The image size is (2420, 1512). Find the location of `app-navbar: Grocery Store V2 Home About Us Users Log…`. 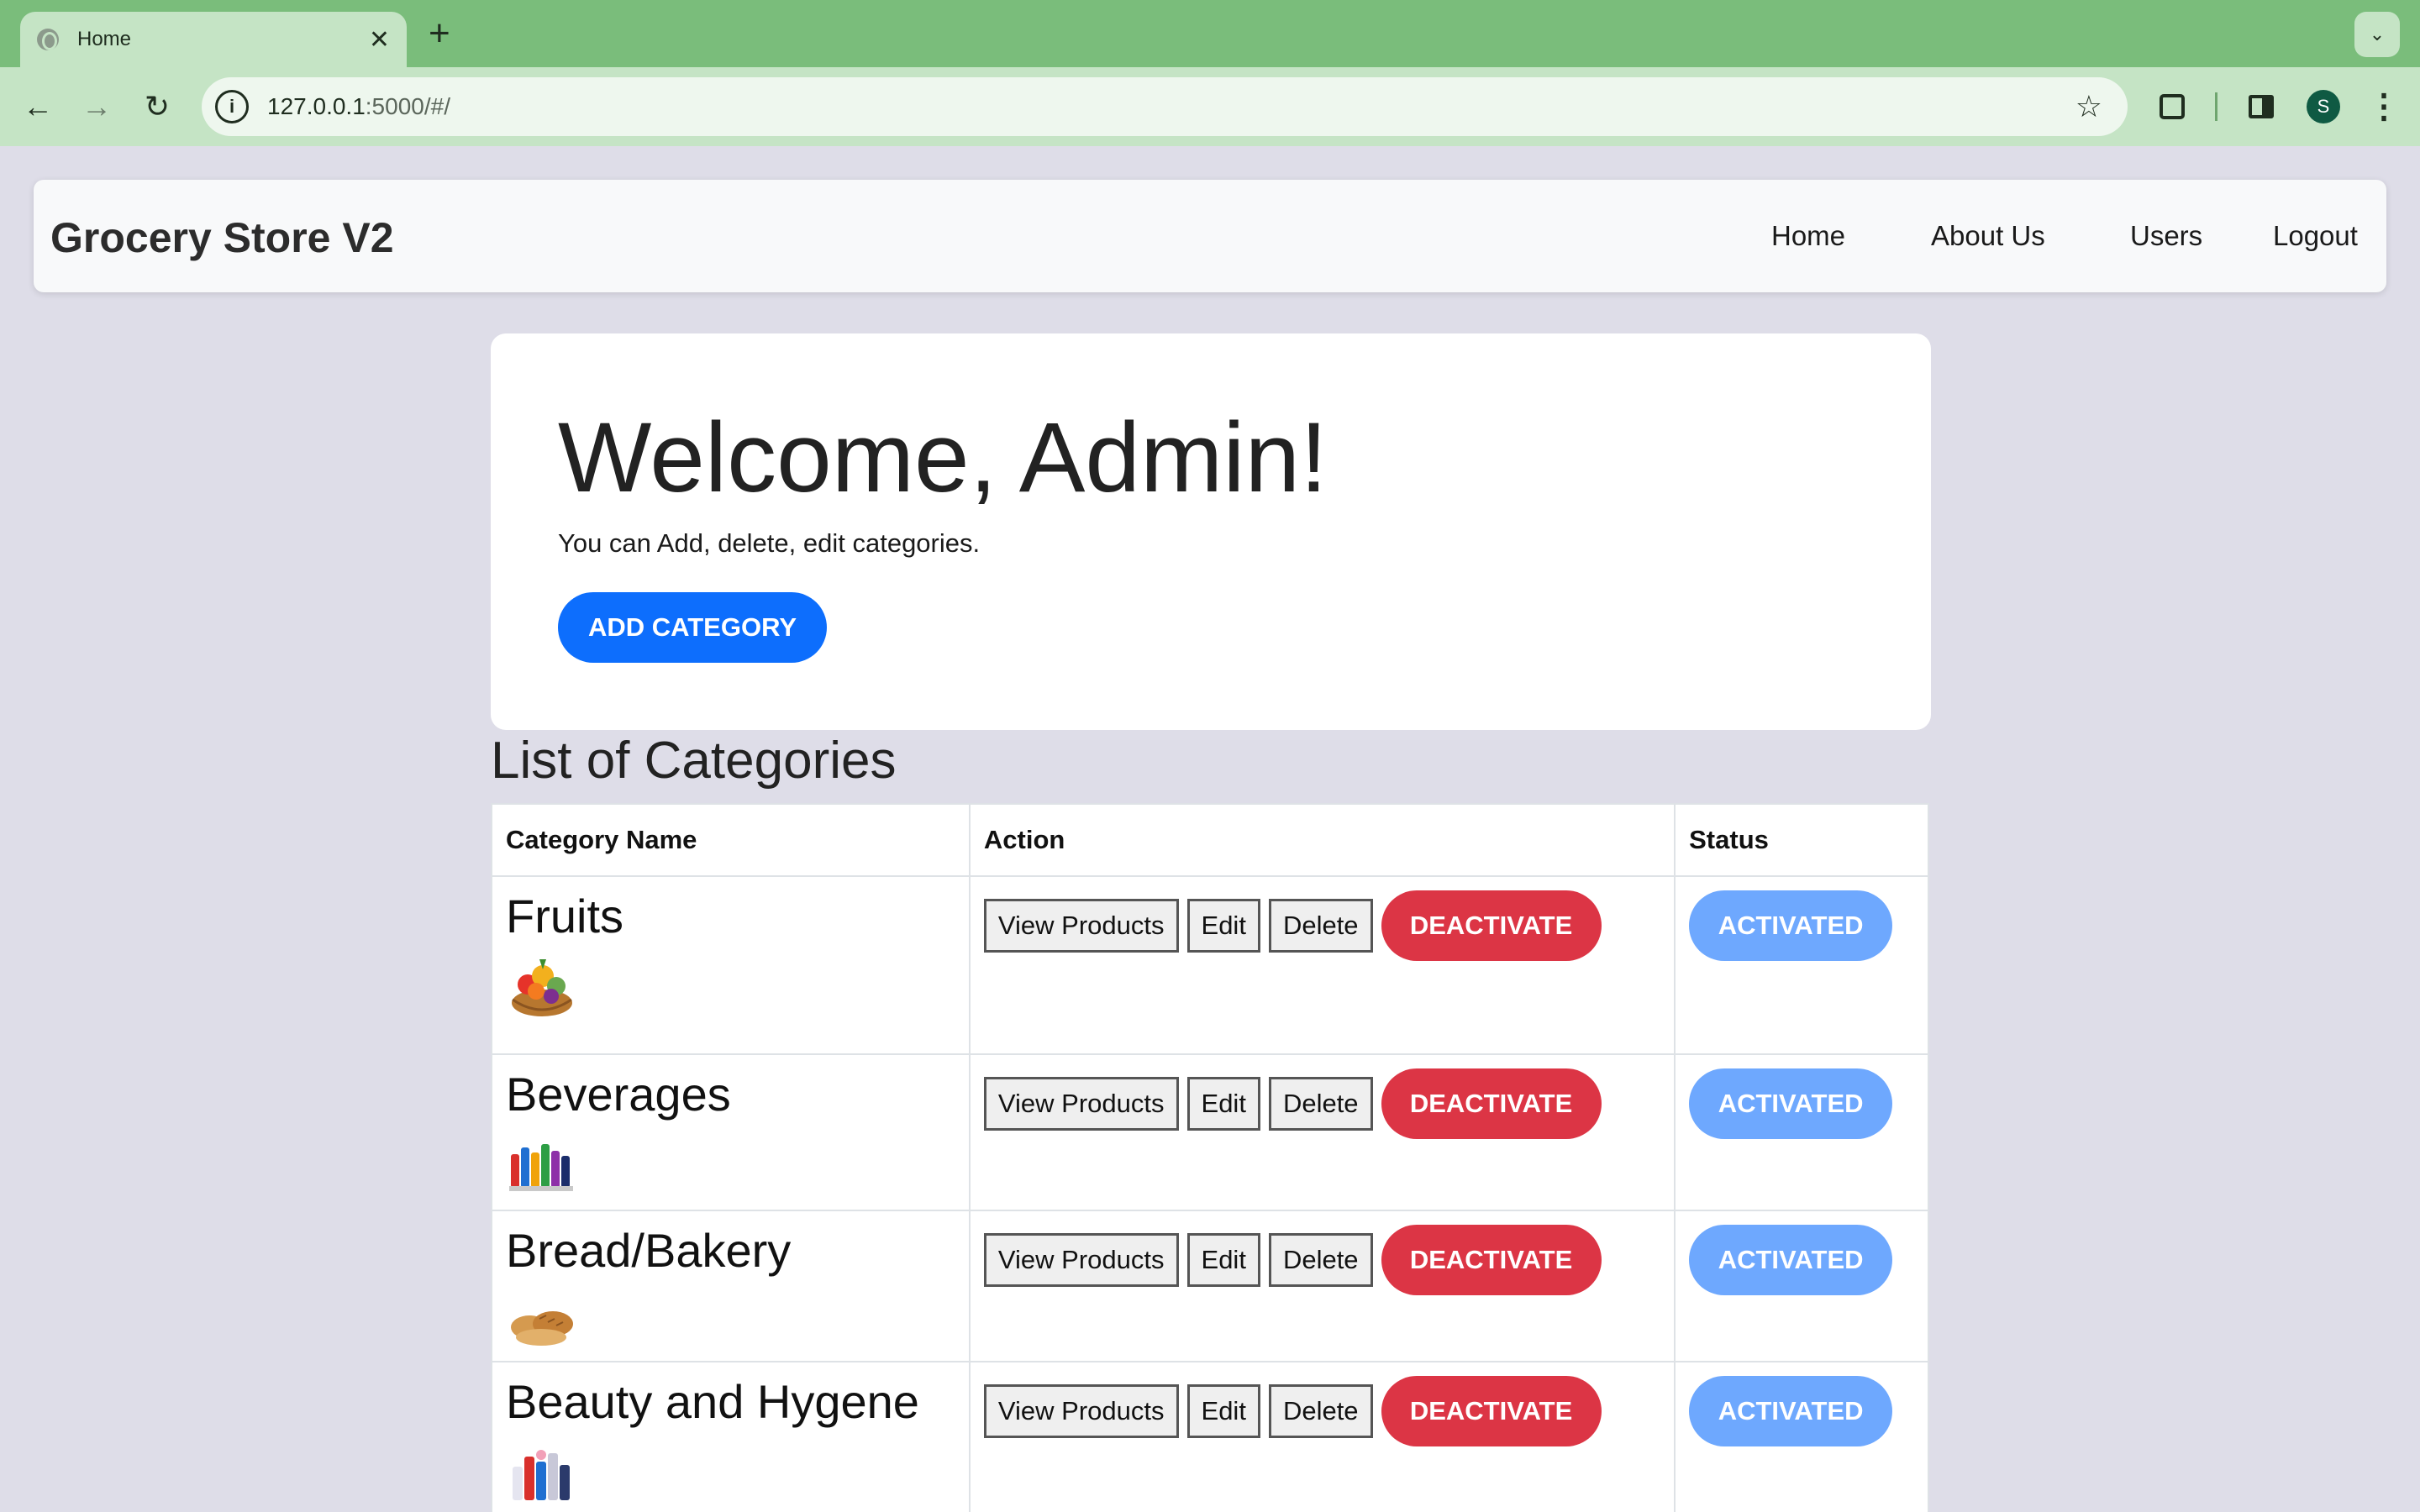

app-navbar: Grocery Store V2 Home About Us Users Log… is located at coordinates (1210, 236).